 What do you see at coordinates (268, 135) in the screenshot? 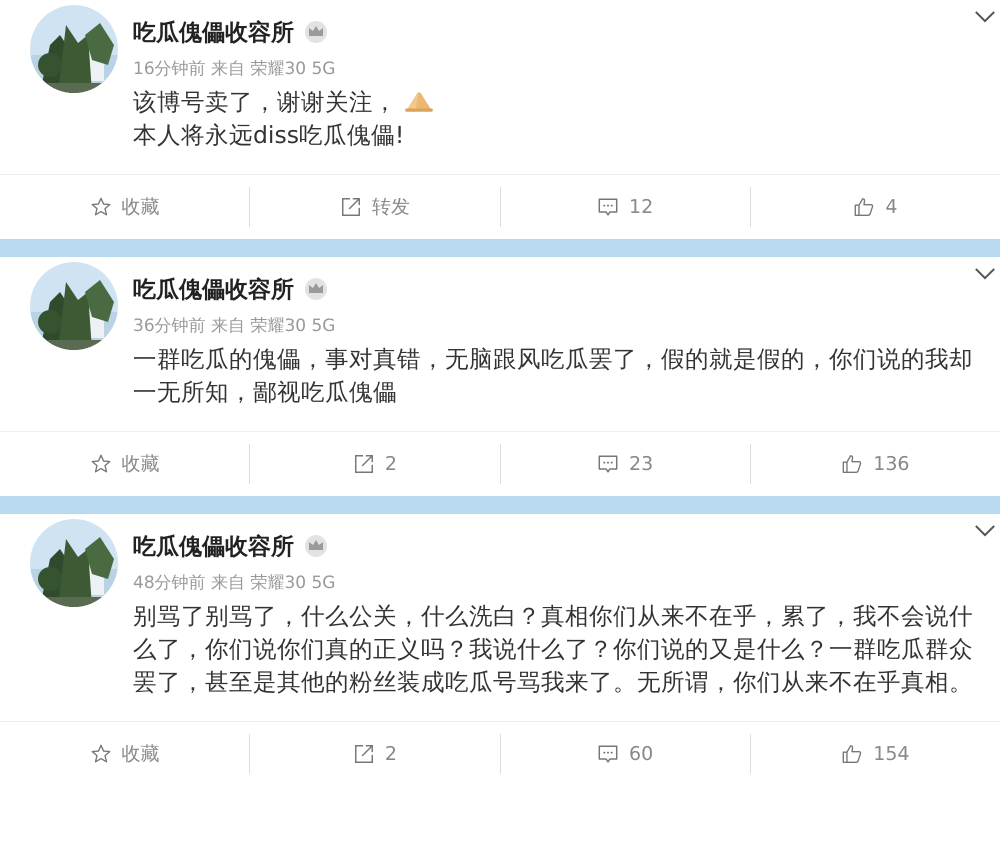
I see `post-text: 本人将永远diss吃瓜傀儡!` at bounding box center [268, 135].